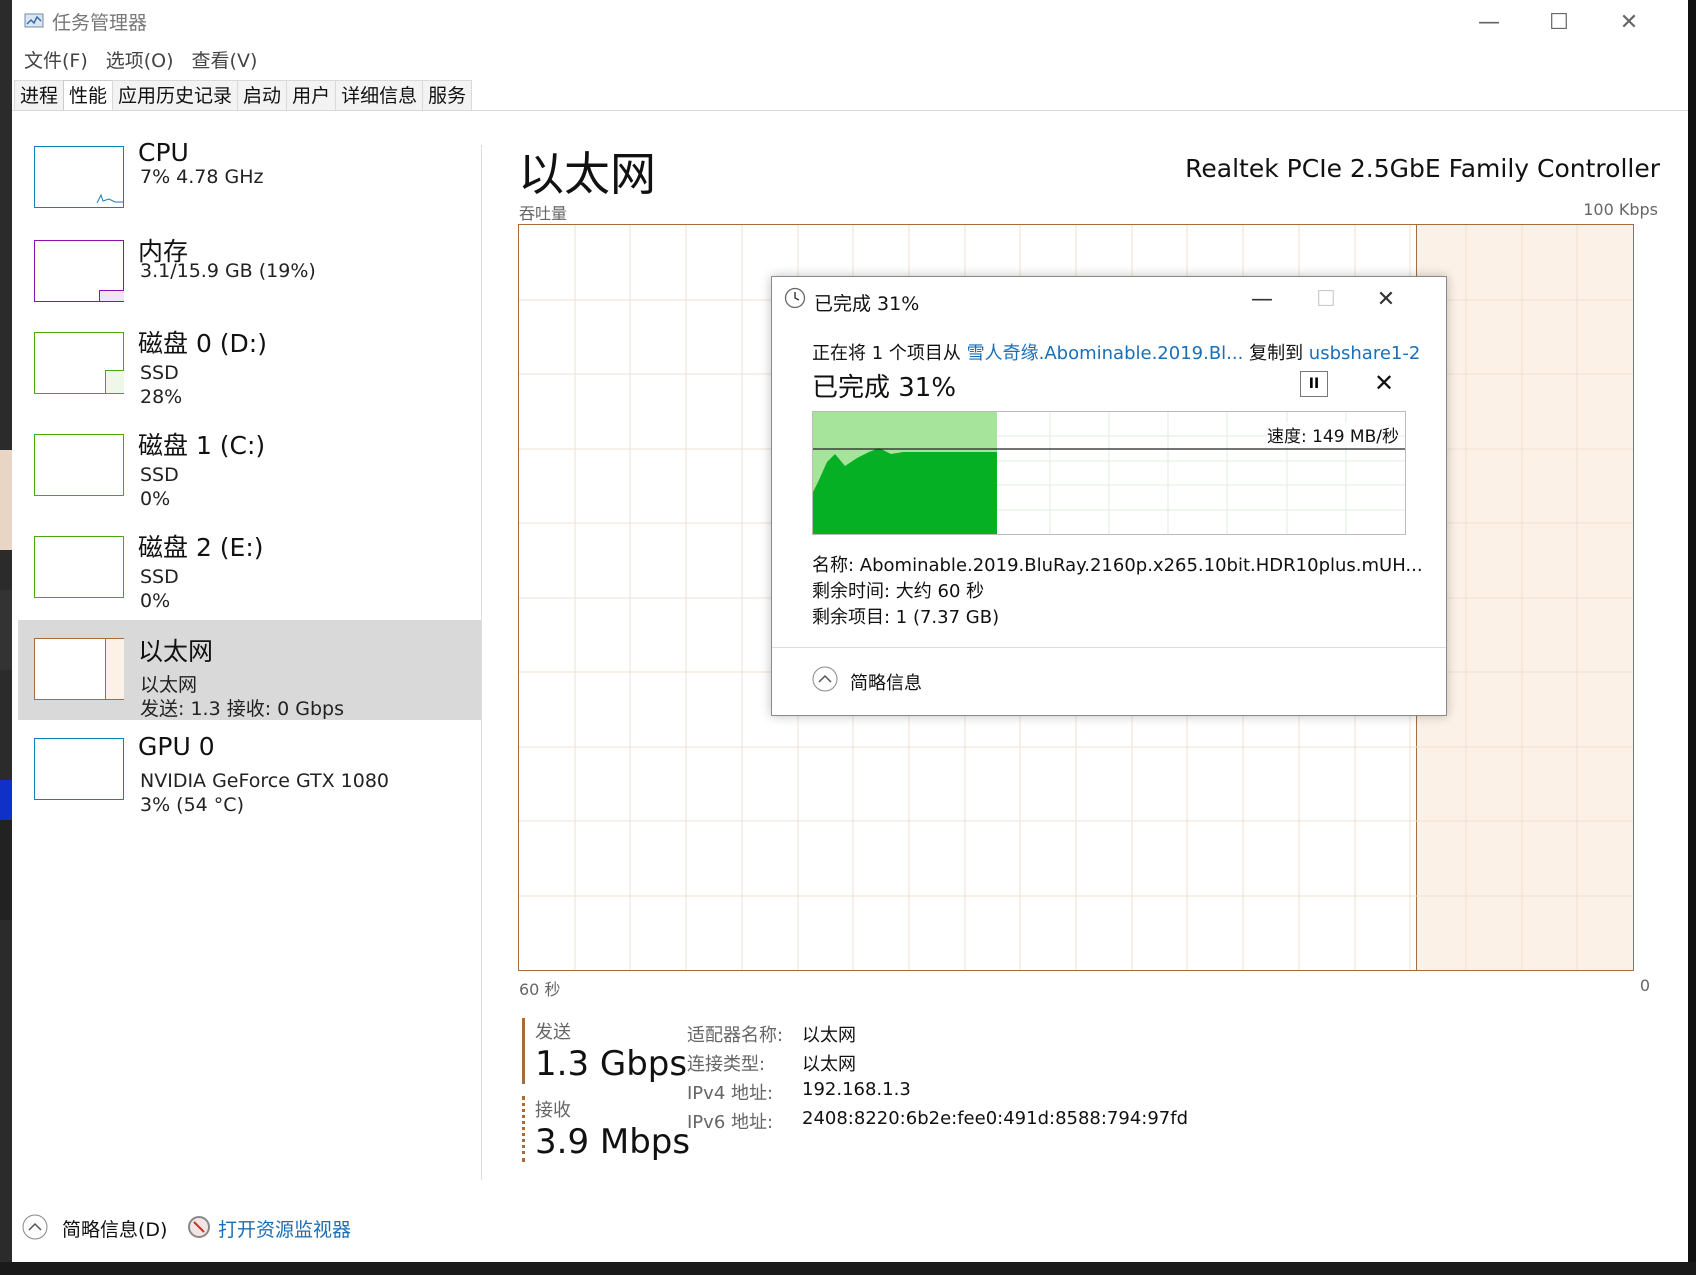 Image resolution: width=1696 pixels, height=1275 pixels. Describe the element at coordinates (906, 617) in the screenshot. I see `copy-items-remaining: 剩余项目: 1 (7.37 GB)` at that location.